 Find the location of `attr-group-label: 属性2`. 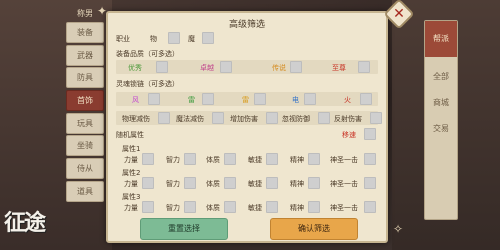

attr-group-label: 属性2 is located at coordinates (131, 173).